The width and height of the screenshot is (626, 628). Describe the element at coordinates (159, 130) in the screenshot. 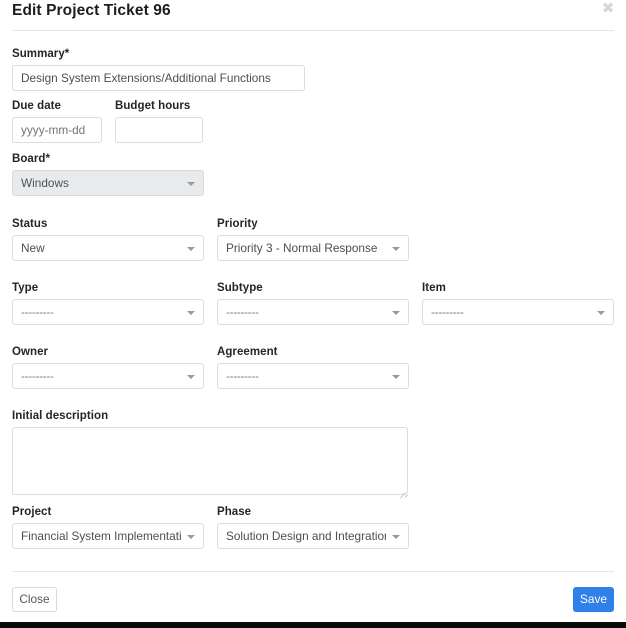

I see `budget-hours-input` at that location.